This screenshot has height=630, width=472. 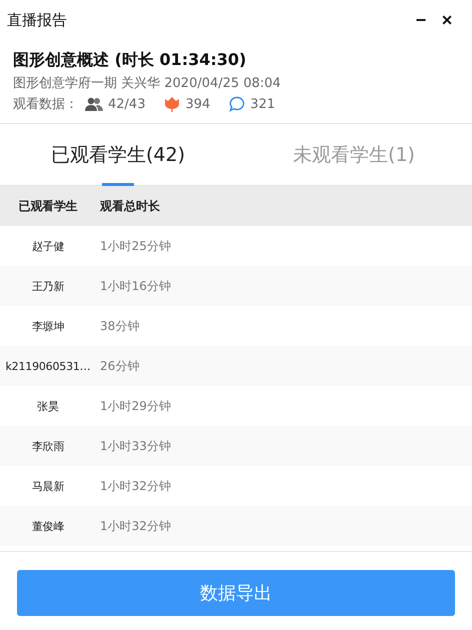 What do you see at coordinates (263, 104) in the screenshot?
I see `comment-count: 321` at bounding box center [263, 104].